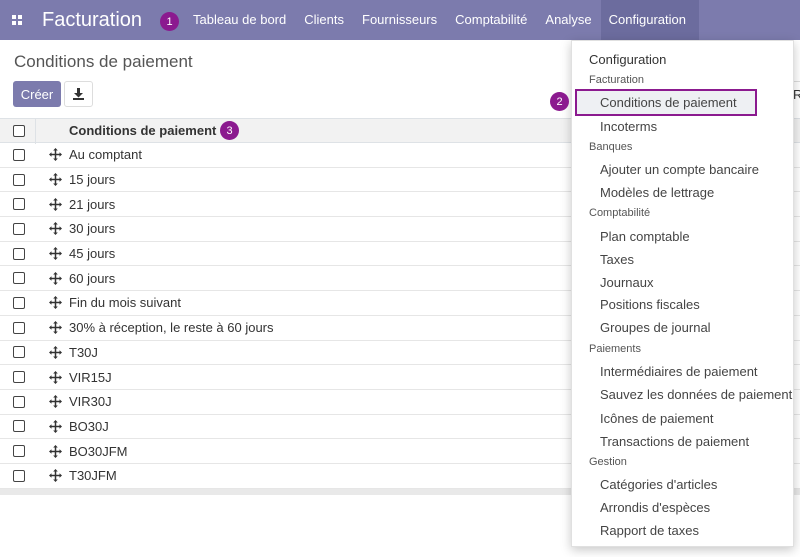  Describe the element at coordinates (656, 418) in the screenshot. I see `menu-item-icones-de-paiement: Icônes de paiement` at that location.